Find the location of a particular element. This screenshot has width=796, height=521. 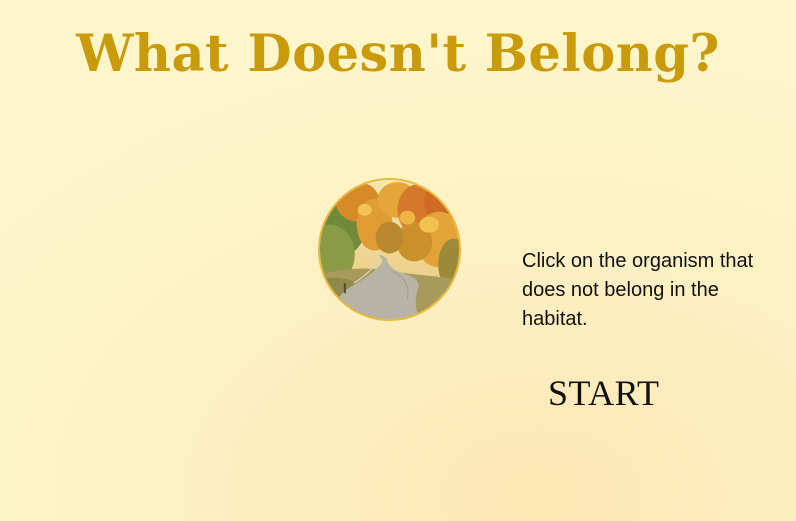

habitat-image is located at coordinates (389, 249).